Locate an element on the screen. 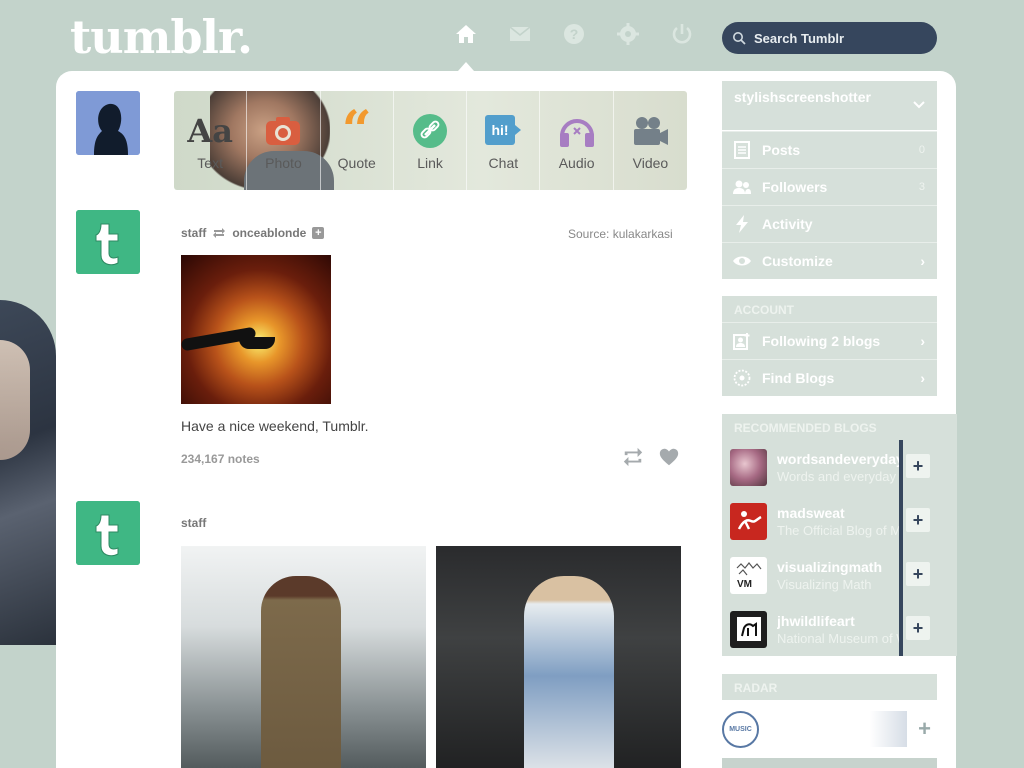 This screenshot has height=768, width=1024. sidebar-item-find-blogs: Find Blogs › is located at coordinates (829, 377).